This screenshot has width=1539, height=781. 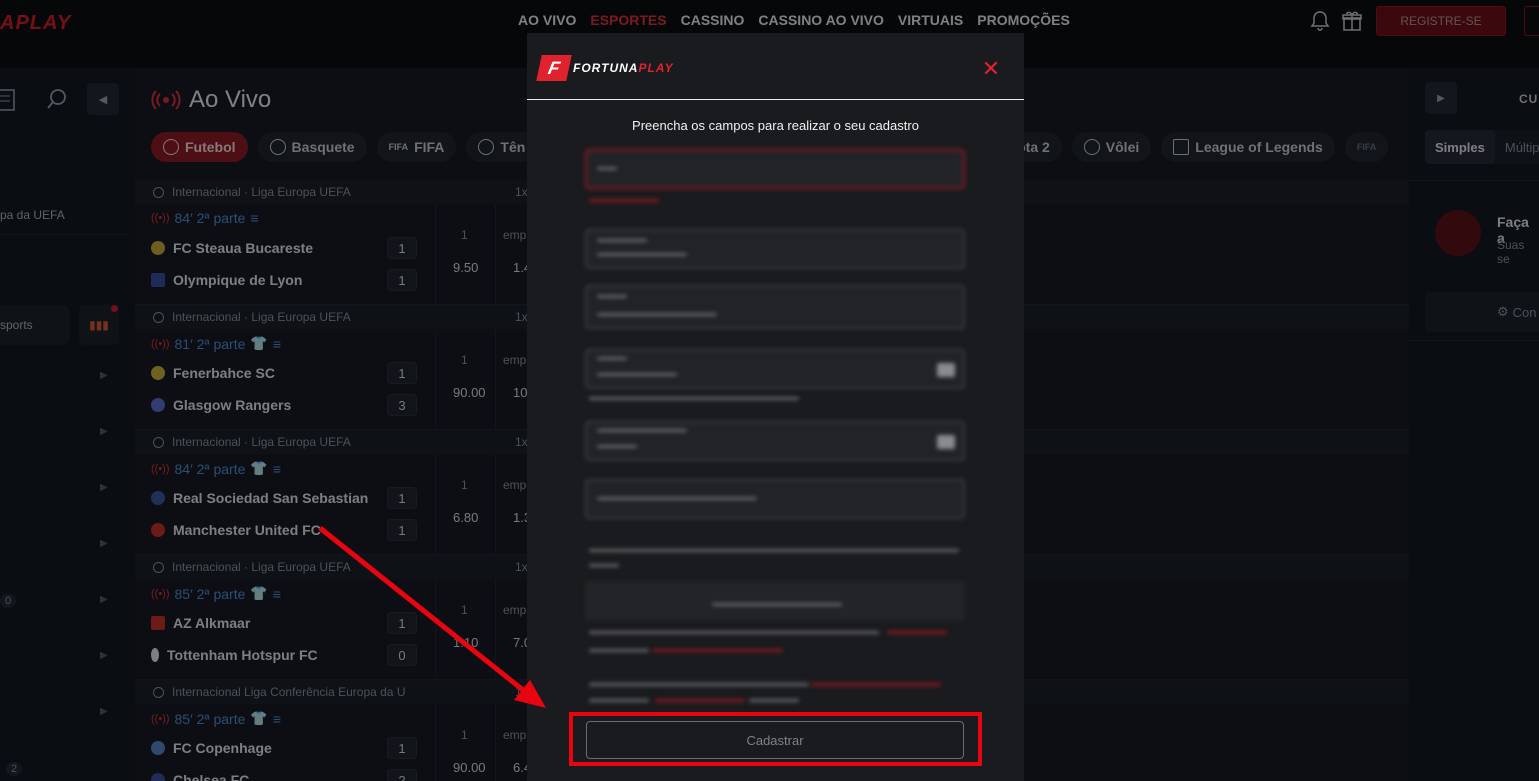 What do you see at coordinates (694, 398) in the screenshot?
I see `blurred-hint` at bounding box center [694, 398].